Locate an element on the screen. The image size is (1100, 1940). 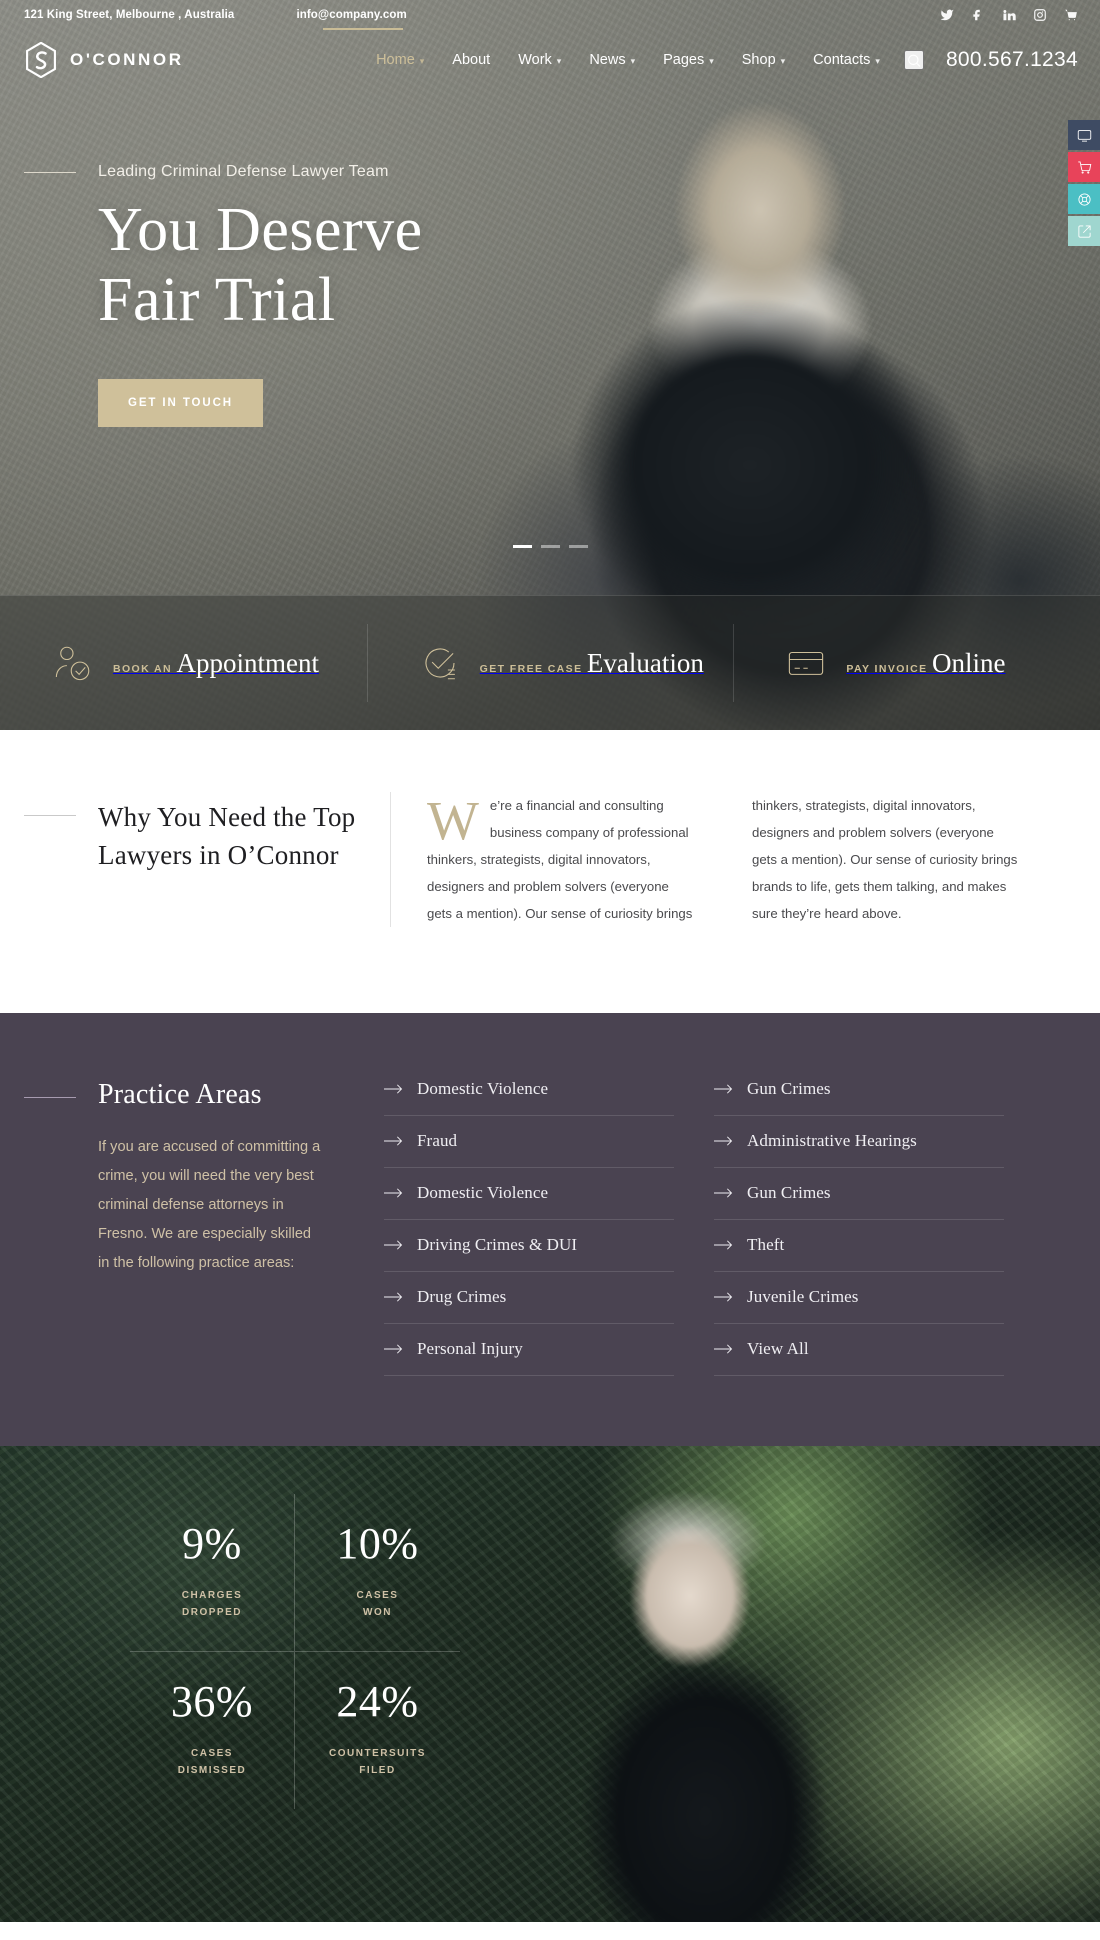
support-icon is located at coordinates (1084, 199).